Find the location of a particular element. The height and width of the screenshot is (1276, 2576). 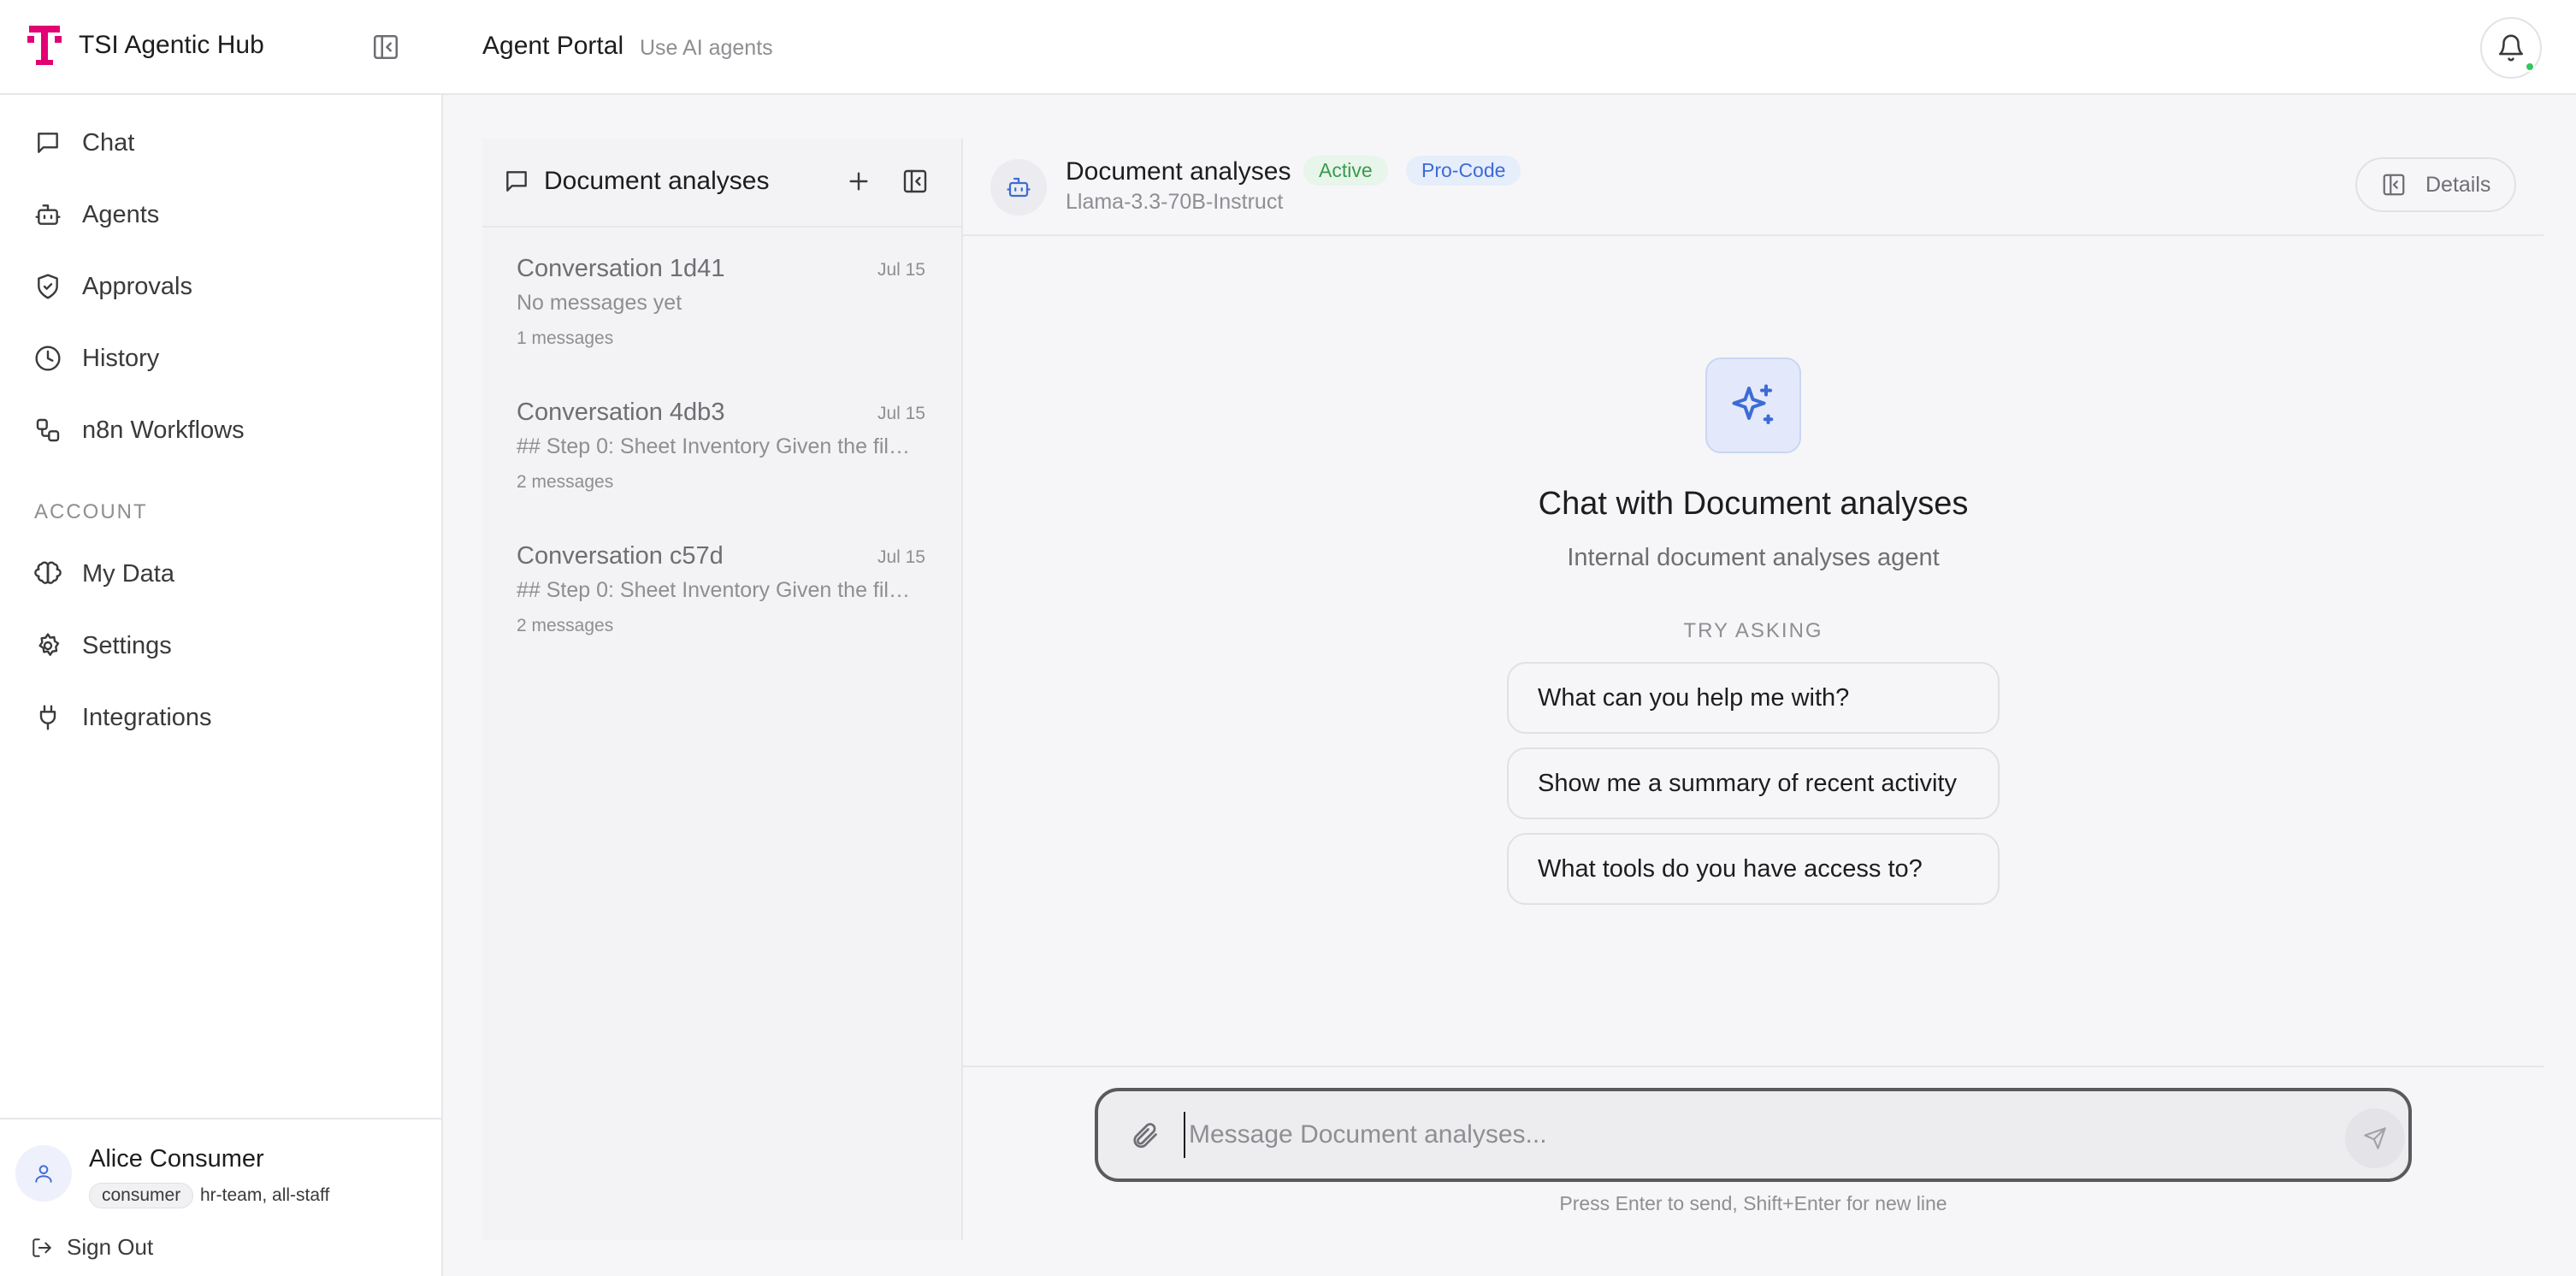

conversation-preview: No messages yet is located at coordinates (599, 303).